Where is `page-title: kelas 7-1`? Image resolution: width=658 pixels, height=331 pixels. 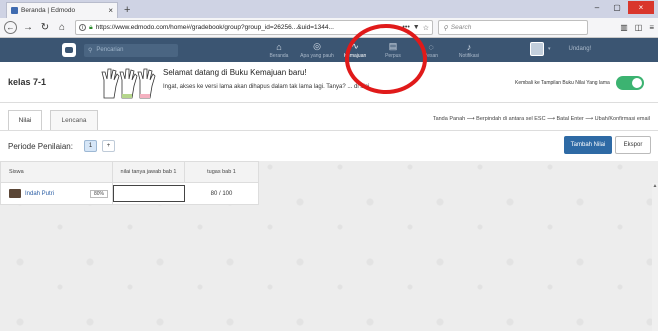
page-title: kelas 7-1 is located at coordinates (27, 82).